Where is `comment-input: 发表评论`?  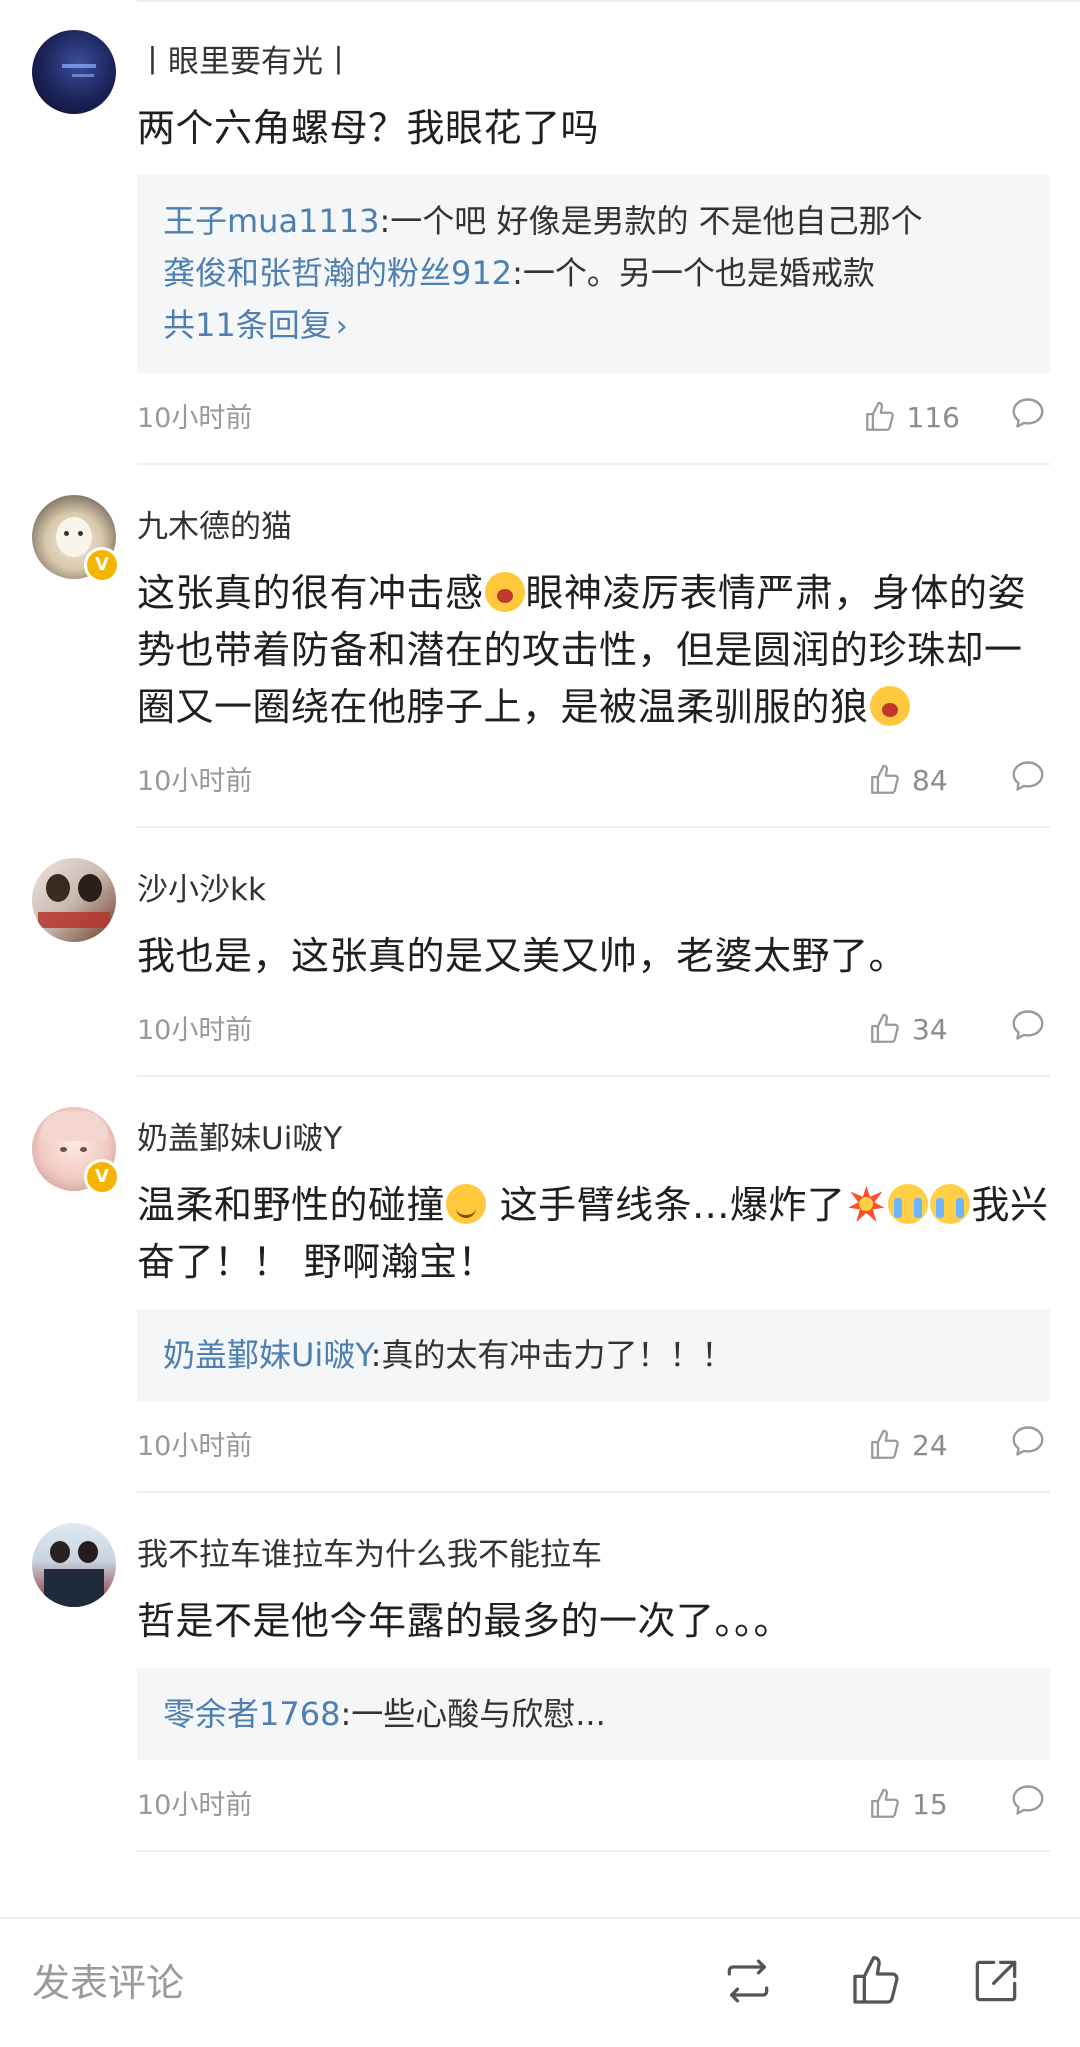 comment-input: 发表评论 is located at coordinates (108, 1983).